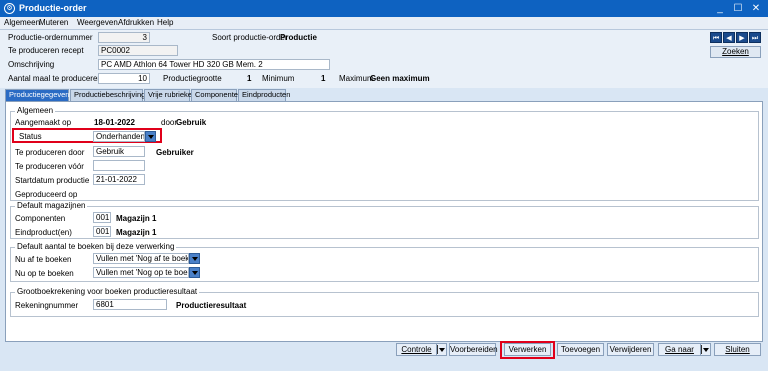 The width and height of the screenshot is (768, 371). What do you see at coordinates (738, 8) in the screenshot?
I see `maximize-button: ☐` at bounding box center [738, 8].